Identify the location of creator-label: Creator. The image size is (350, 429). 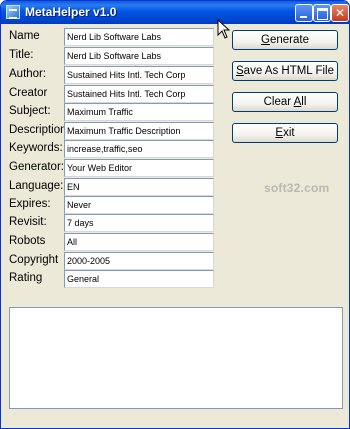
(28, 93).